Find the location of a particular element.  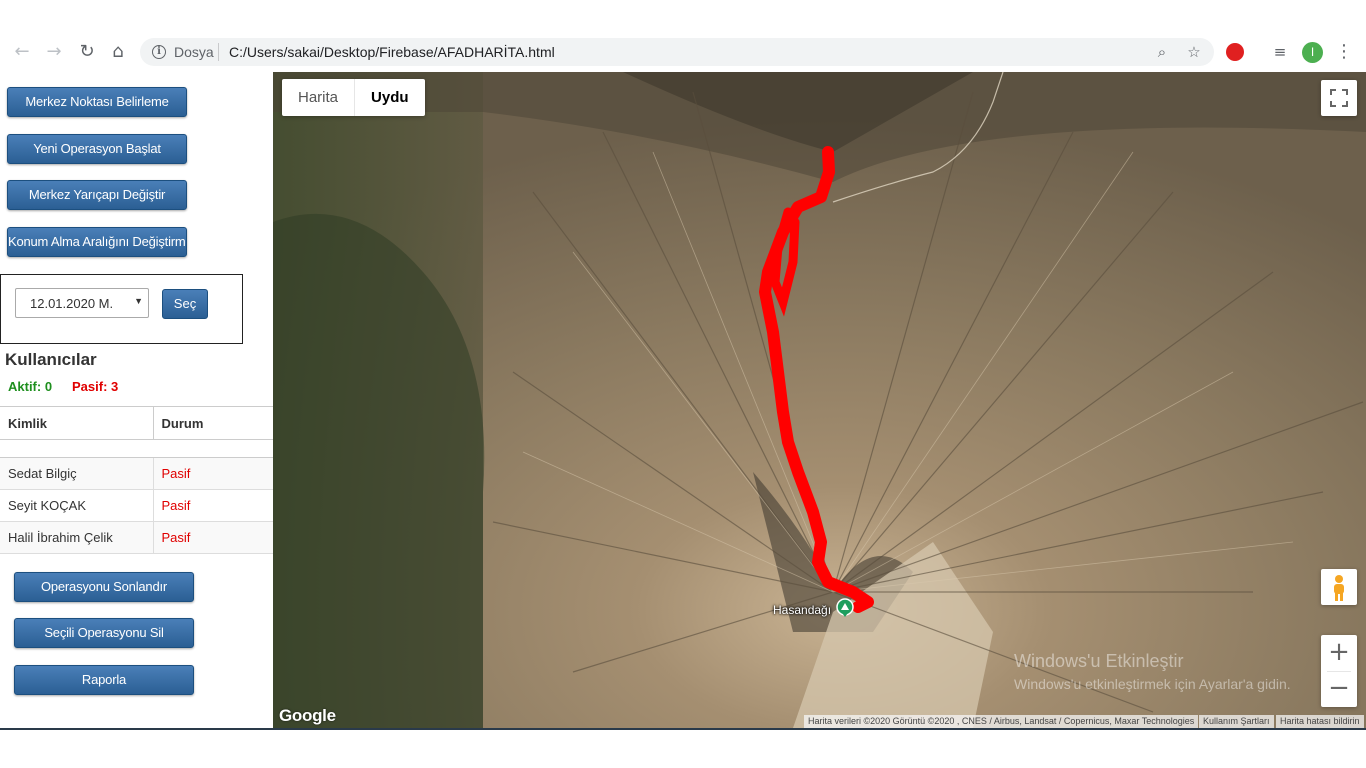

table-row: Seyit KOÇAK Pasif is located at coordinates (136, 505).